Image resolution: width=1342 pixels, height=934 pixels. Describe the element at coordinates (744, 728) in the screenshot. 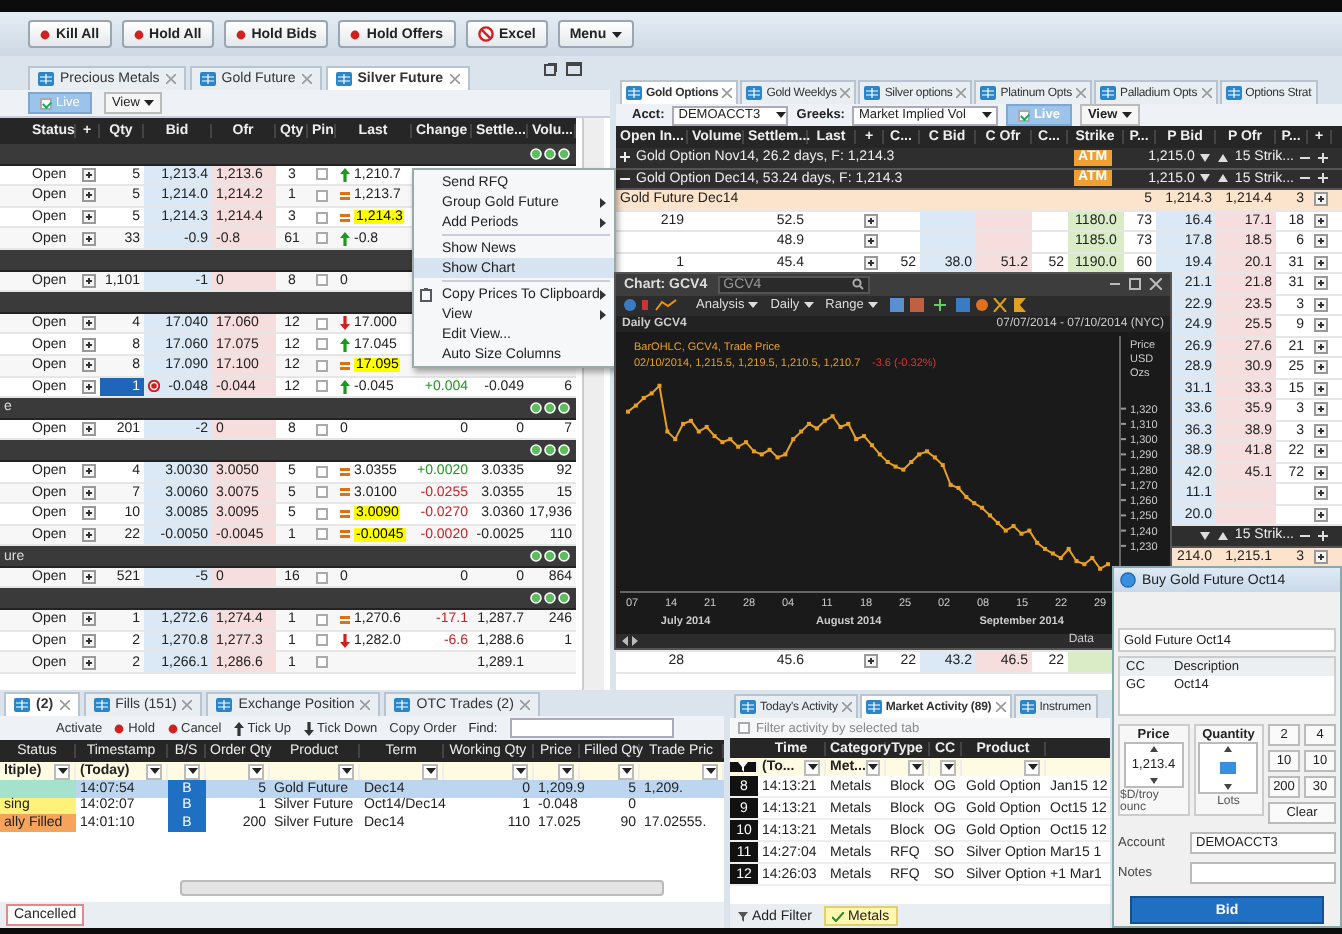

I see `filter-checkbox` at that location.